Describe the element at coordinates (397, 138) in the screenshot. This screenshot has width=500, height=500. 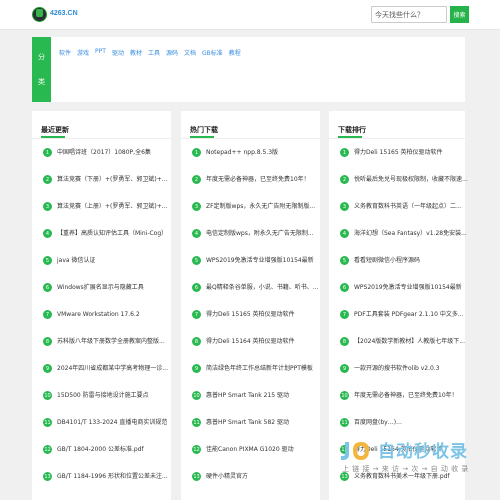
I see `divider` at that location.